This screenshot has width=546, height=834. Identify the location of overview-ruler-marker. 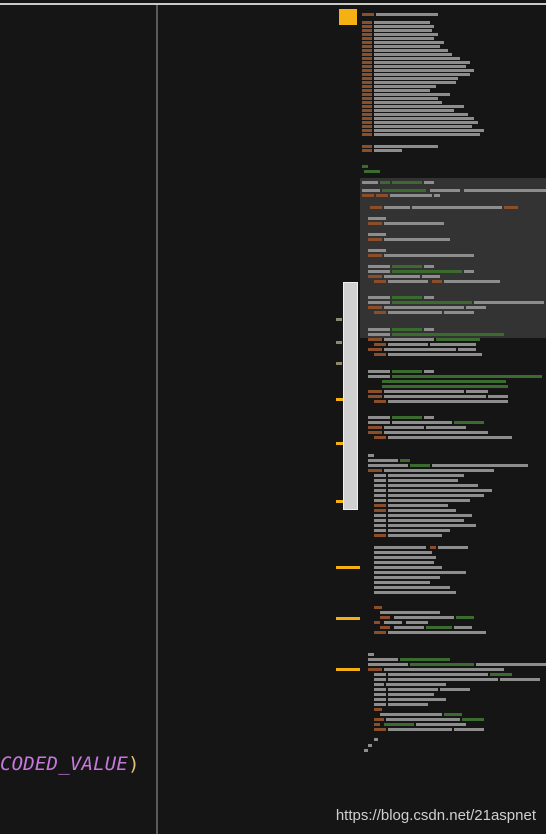
(348, 669).